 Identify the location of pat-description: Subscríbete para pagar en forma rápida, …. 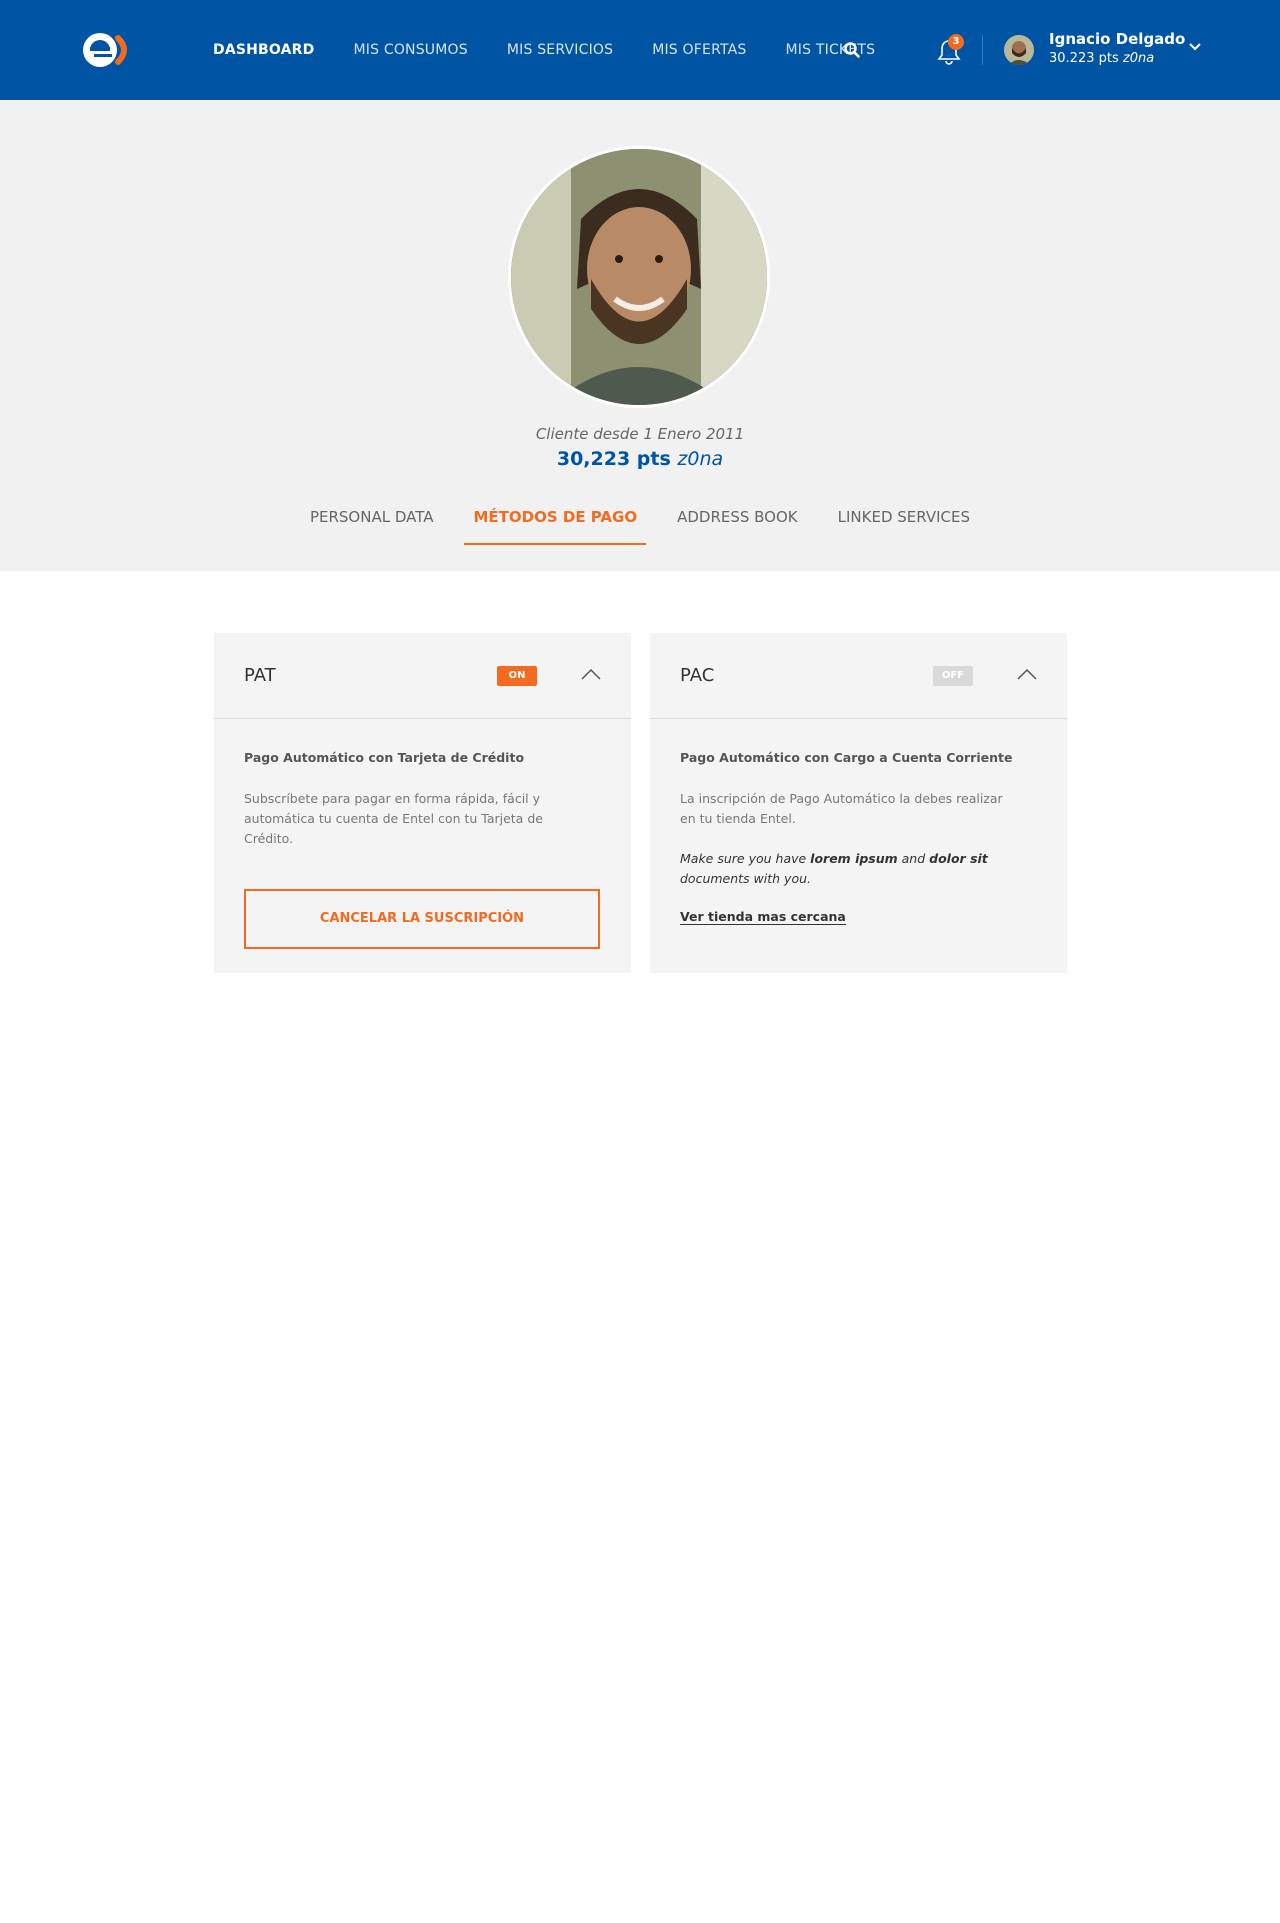
(393, 818).